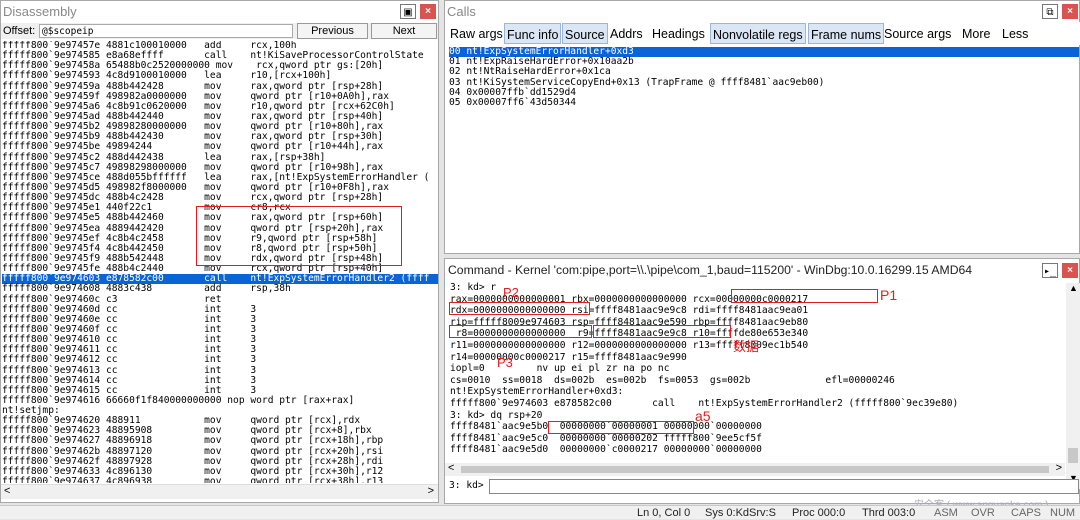 This screenshot has width=1080, height=520. What do you see at coordinates (917, 33) in the screenshot?
I see `tab-source-args: Source args` at bounding box center [917, 33].